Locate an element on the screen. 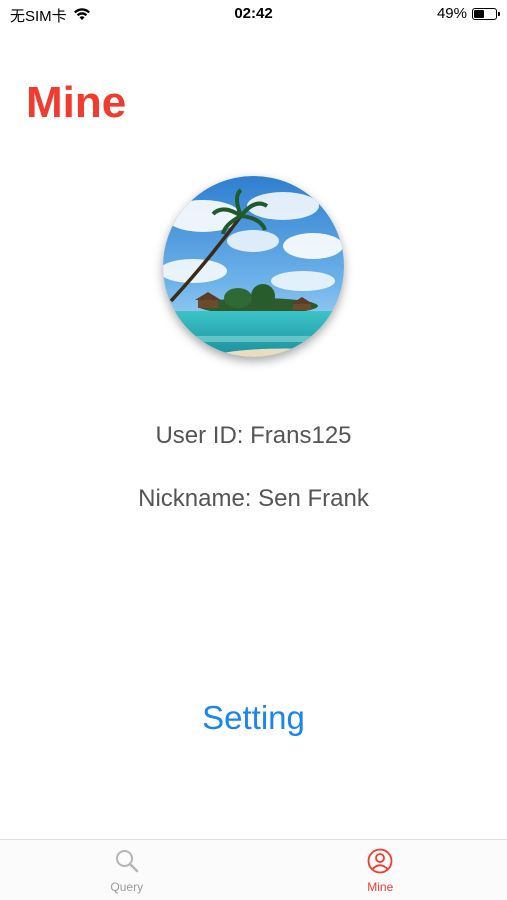 The height and width of the screenshot is (900, 507). battery-fill is located at coordinates (479, 13).